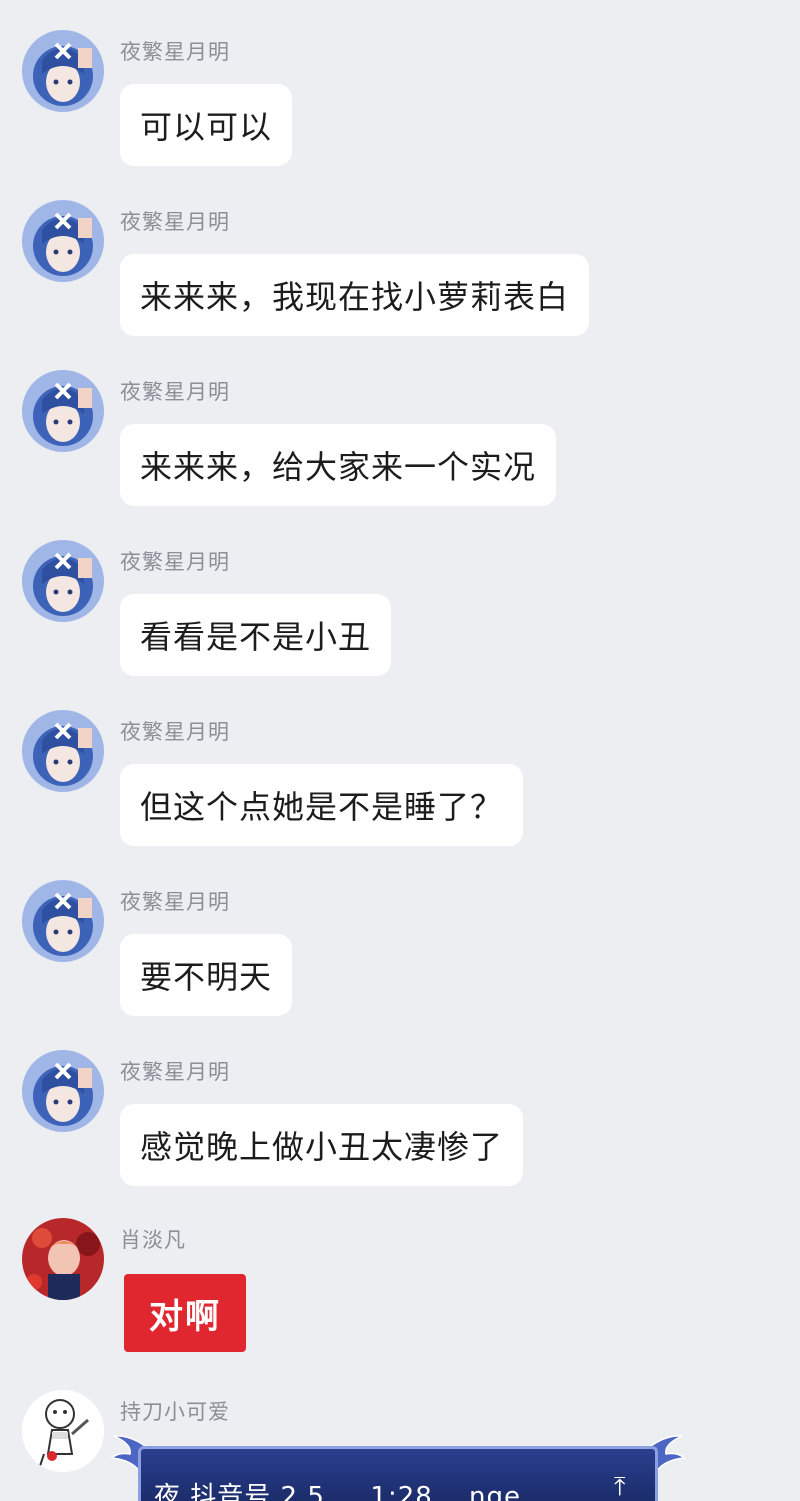 This screenshot has width=800, height=1501. Describe the element at coordinates (256, 635) in the screenshot. I see `message-bubble: 看看是不是小丑` at that location.